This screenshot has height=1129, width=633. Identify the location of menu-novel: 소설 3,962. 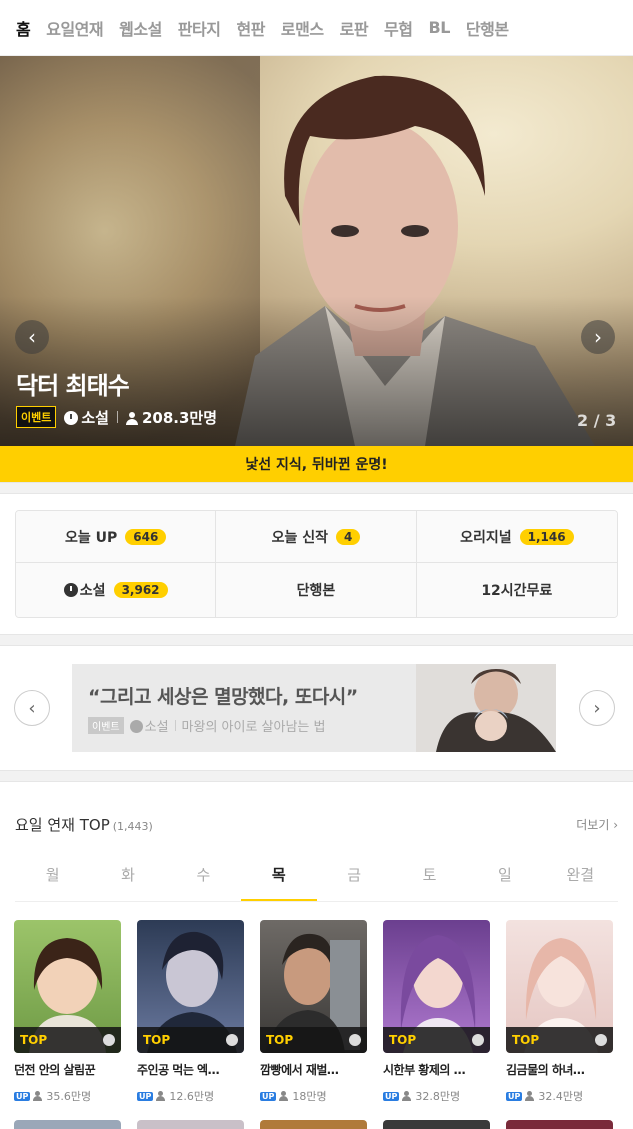
(116, 590).